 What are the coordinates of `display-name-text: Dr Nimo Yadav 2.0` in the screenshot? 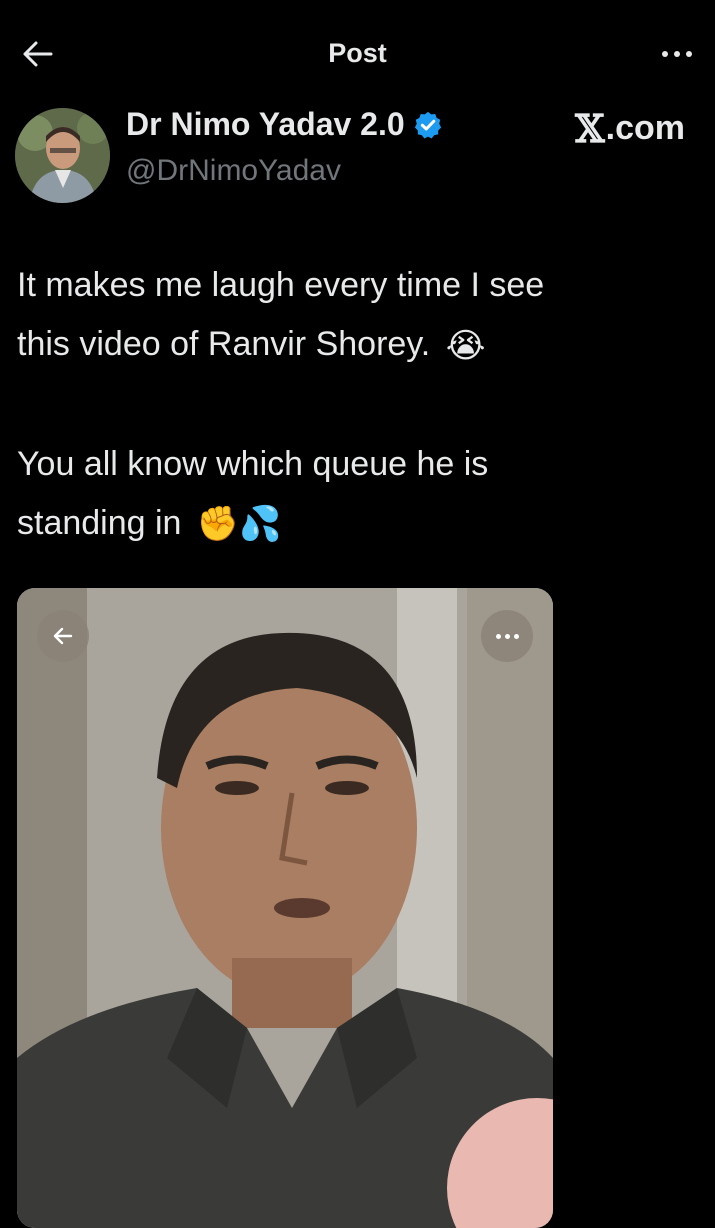 It's located at (265, 124).